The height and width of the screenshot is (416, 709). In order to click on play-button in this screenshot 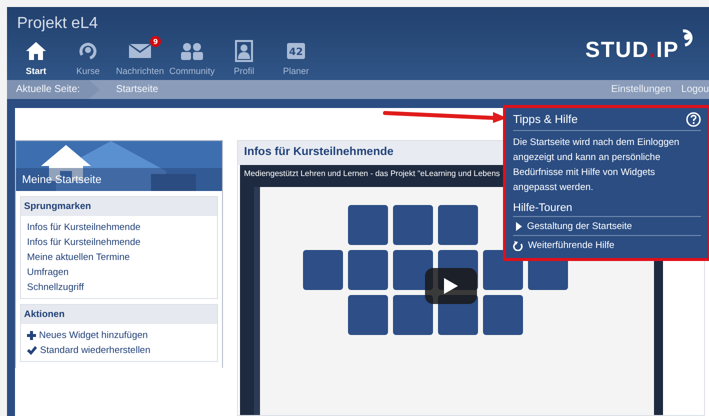, I will do `click(451, 286)`.